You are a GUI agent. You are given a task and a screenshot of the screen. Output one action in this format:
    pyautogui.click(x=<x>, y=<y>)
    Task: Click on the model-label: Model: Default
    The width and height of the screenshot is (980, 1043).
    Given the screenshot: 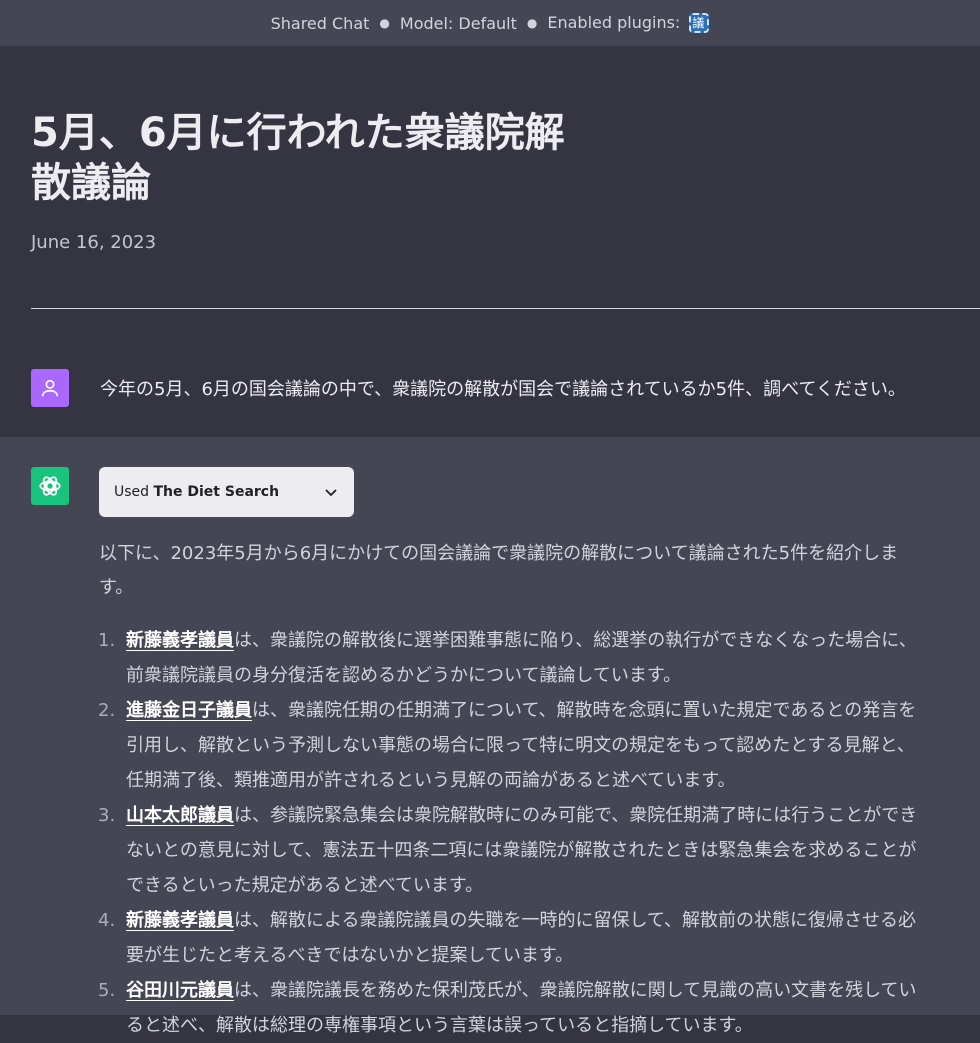 What is the action you would take?
    pyautogui.click(x=458, y=23)
    